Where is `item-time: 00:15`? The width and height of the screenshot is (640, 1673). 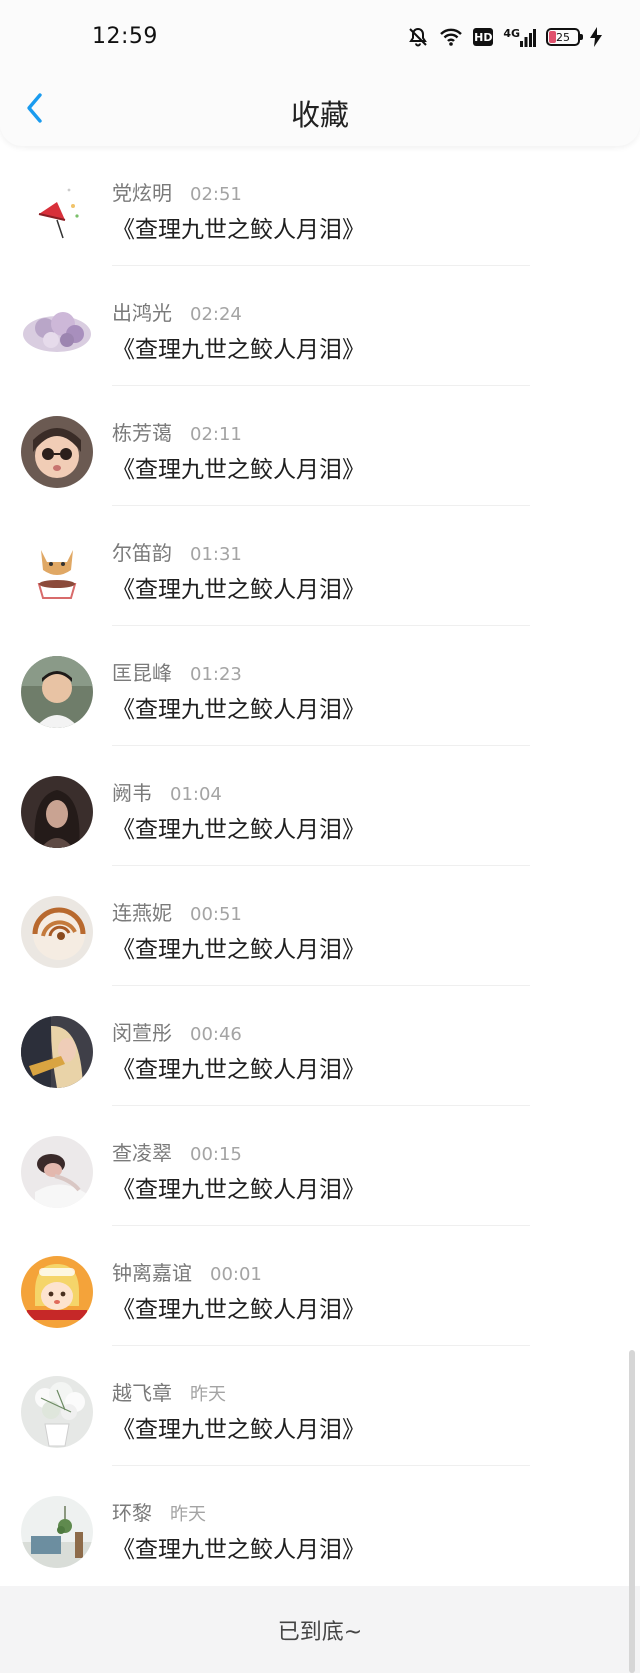
item-time: 00:15 is located at coordinates (216, 1154).